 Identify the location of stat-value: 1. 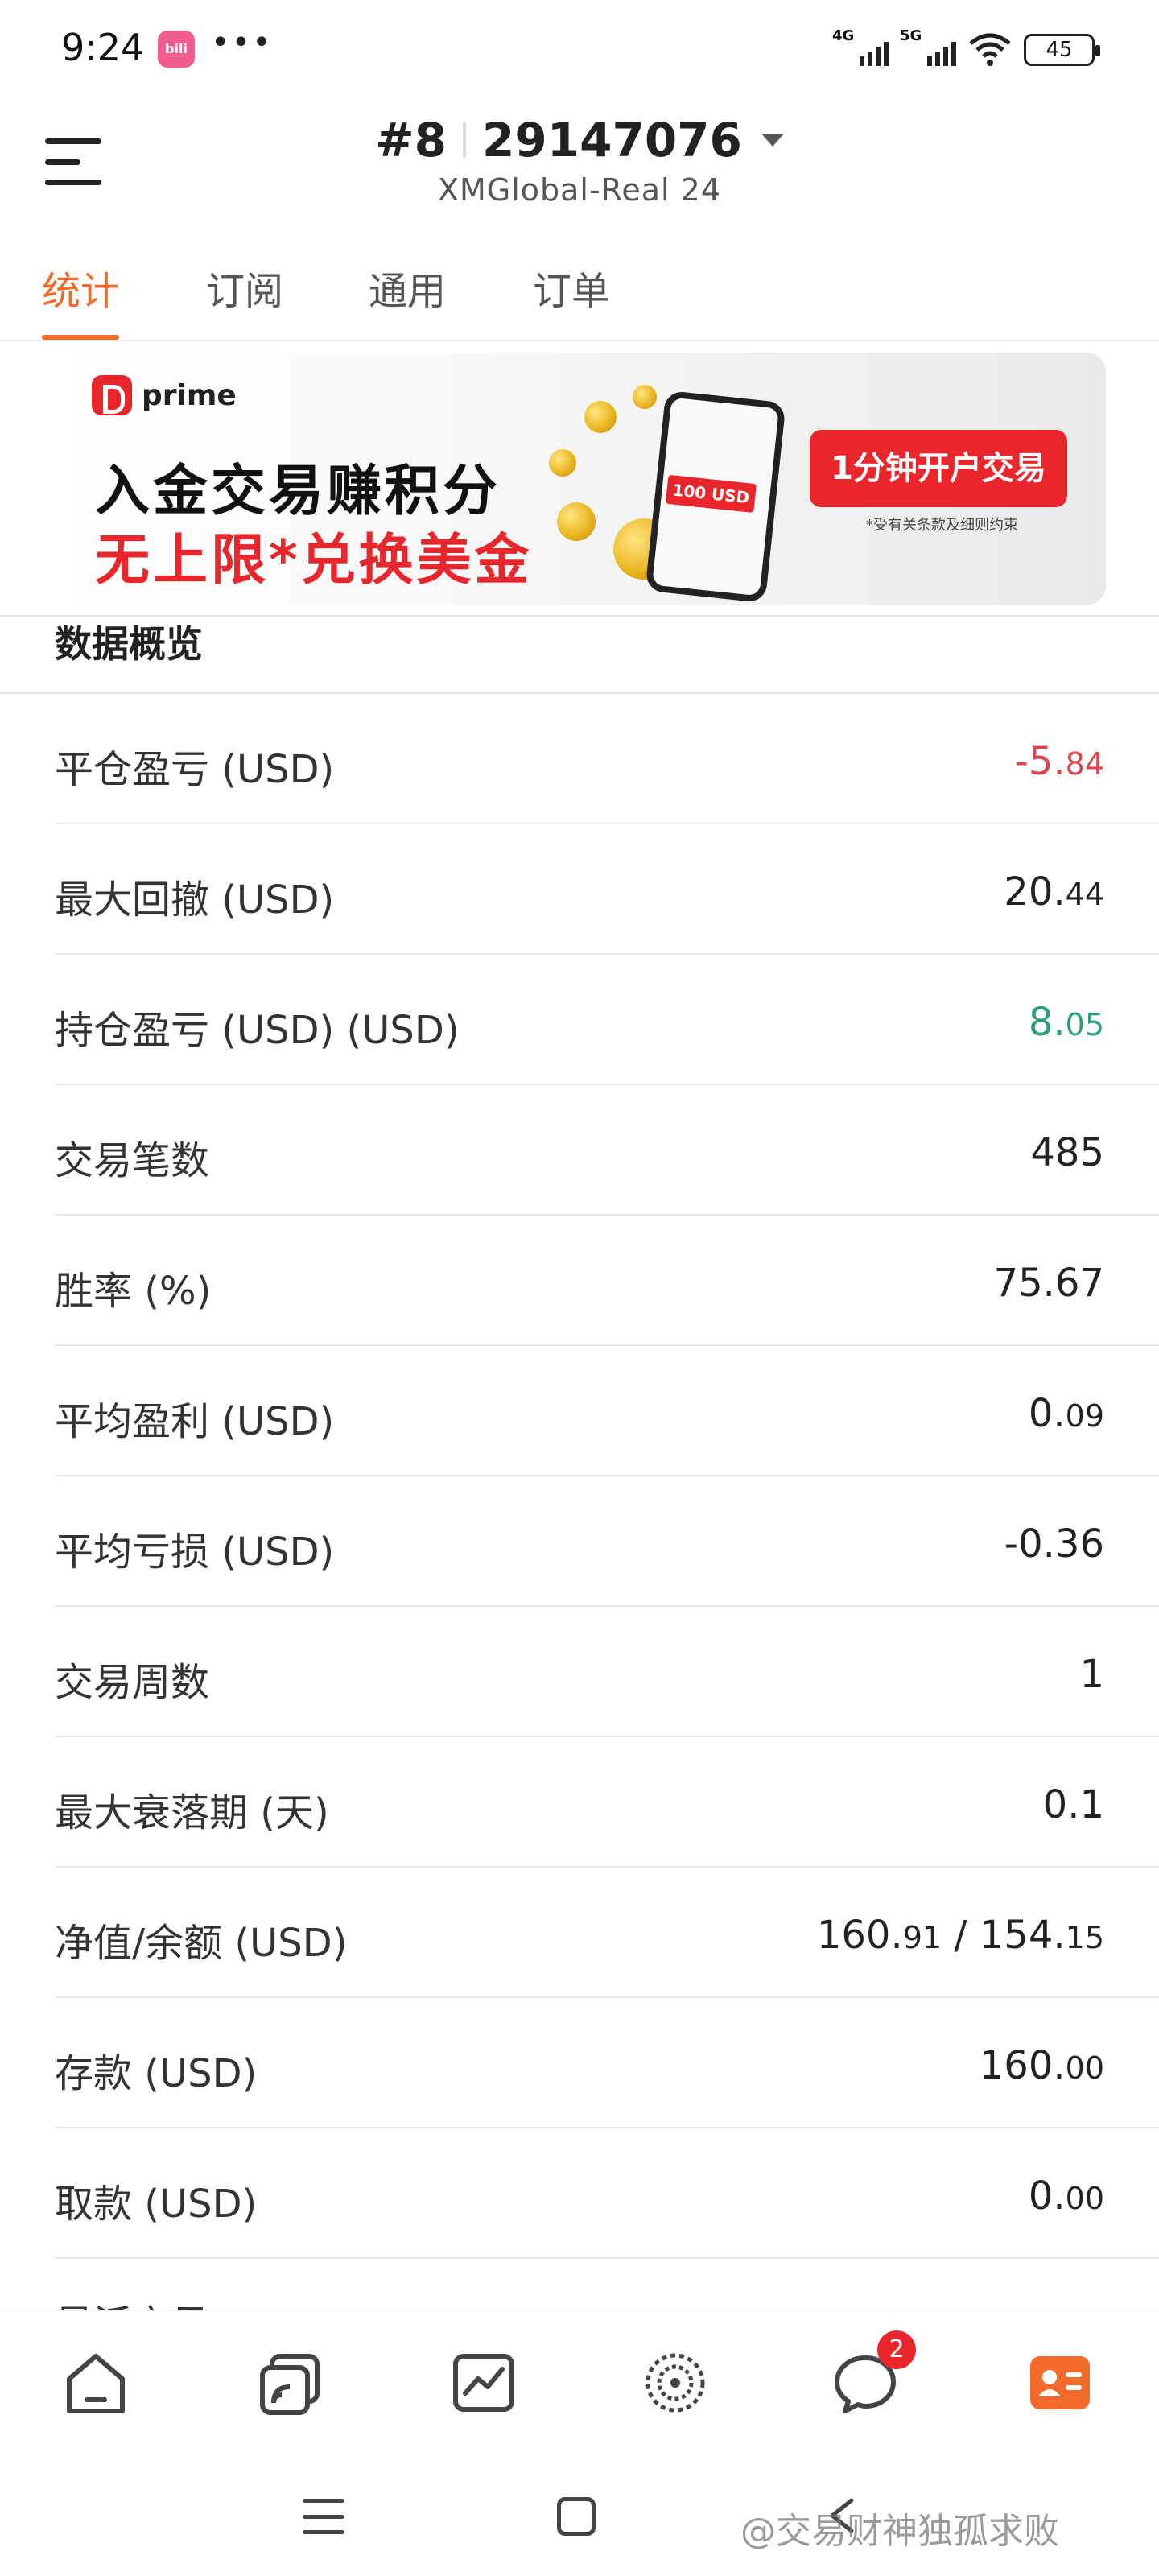
(1091, 1674).